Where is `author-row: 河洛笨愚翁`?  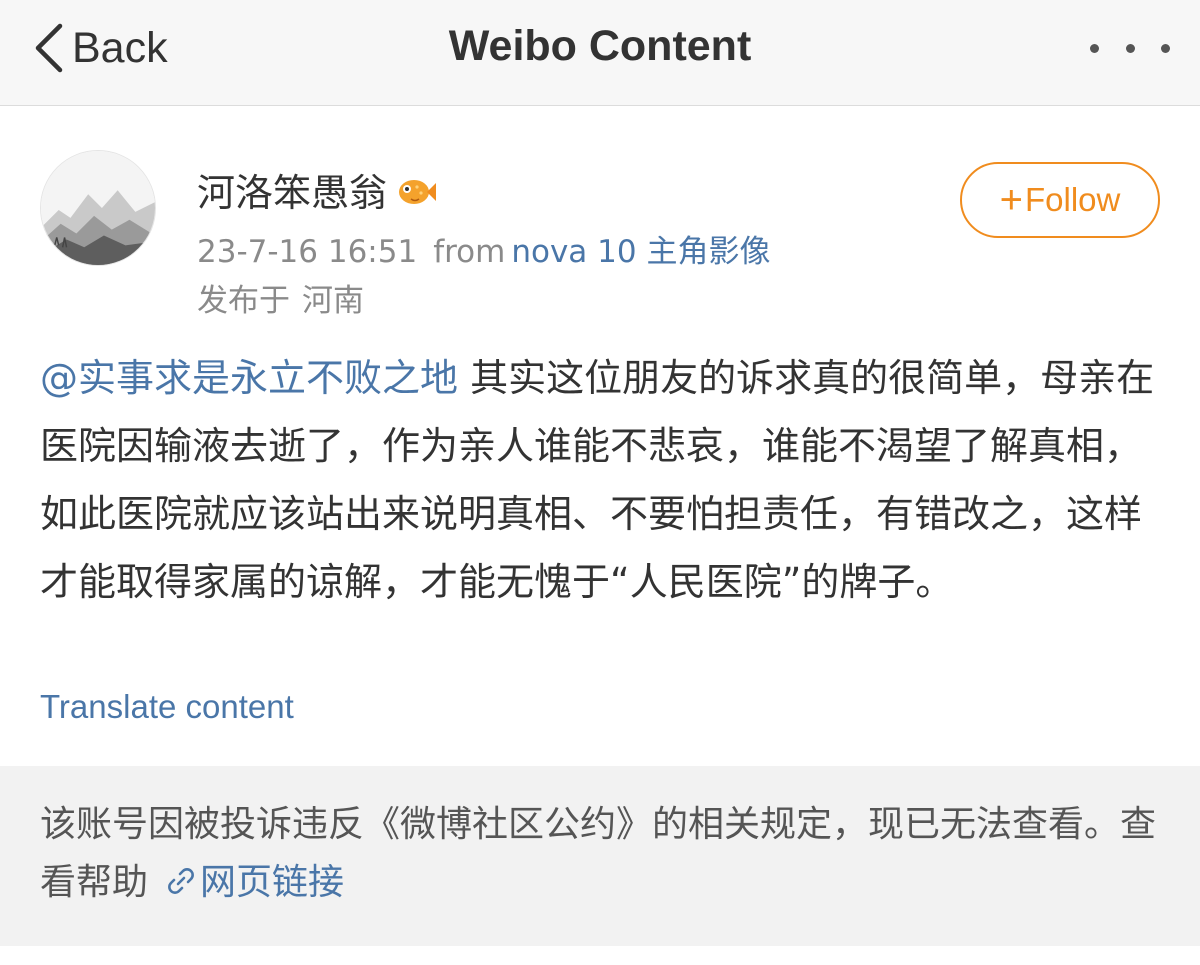 author-row: 河洛笨愚翁 is located at coordinates (317, 189).